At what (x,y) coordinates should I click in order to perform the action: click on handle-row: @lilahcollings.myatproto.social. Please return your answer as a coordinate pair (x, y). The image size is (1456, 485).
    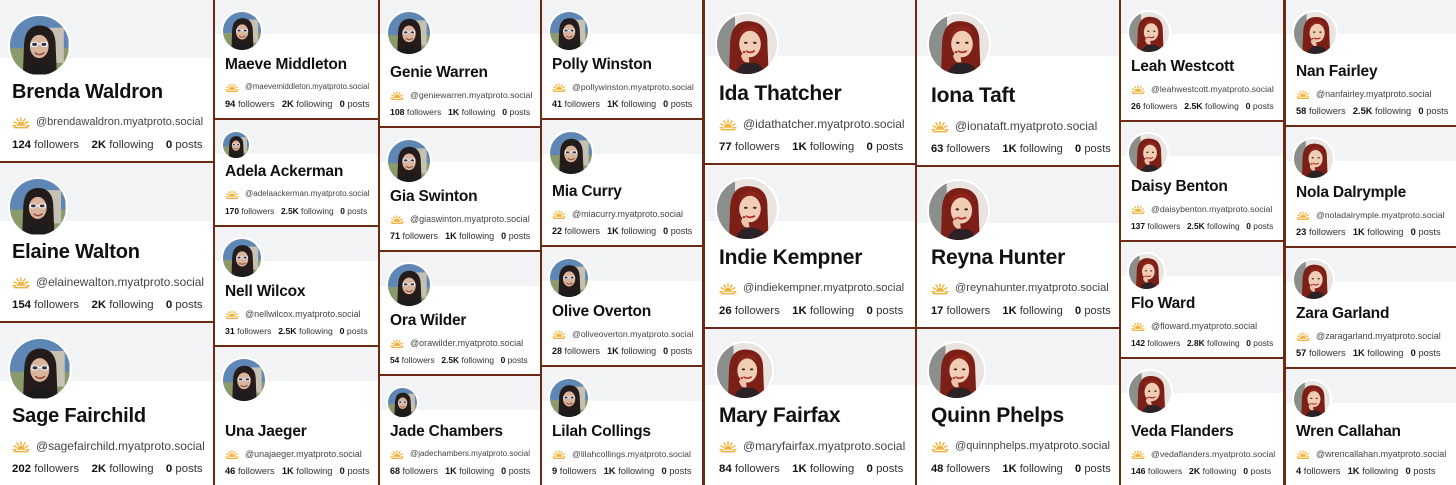
    Looking at the image, I should click on (621, 454).